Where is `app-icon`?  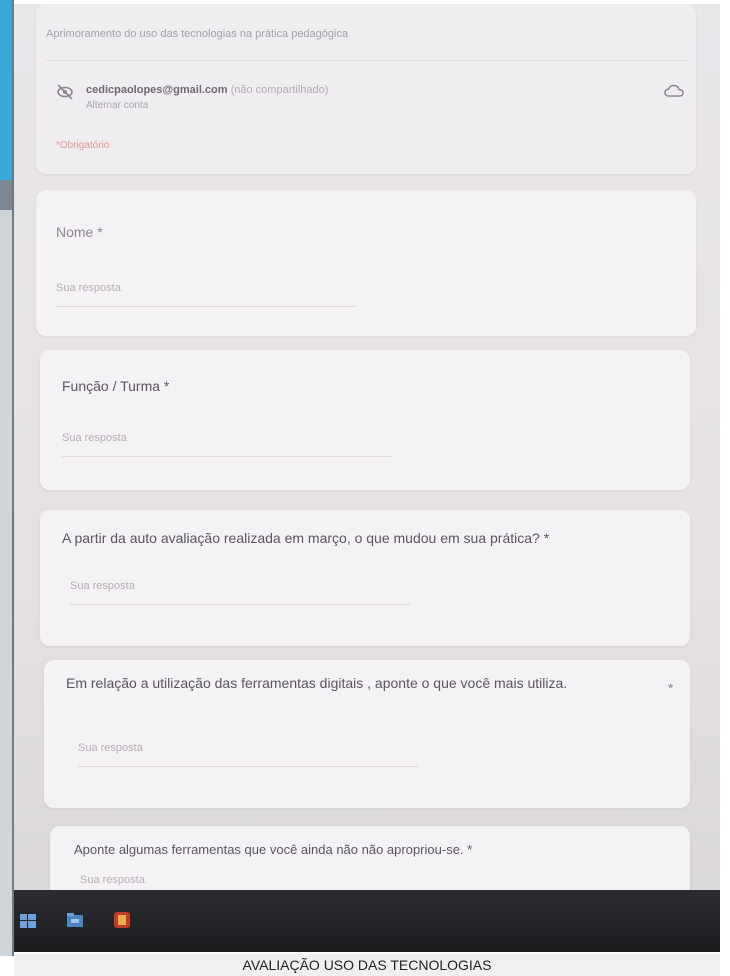
app-icon is located at coordinates (122, 920).